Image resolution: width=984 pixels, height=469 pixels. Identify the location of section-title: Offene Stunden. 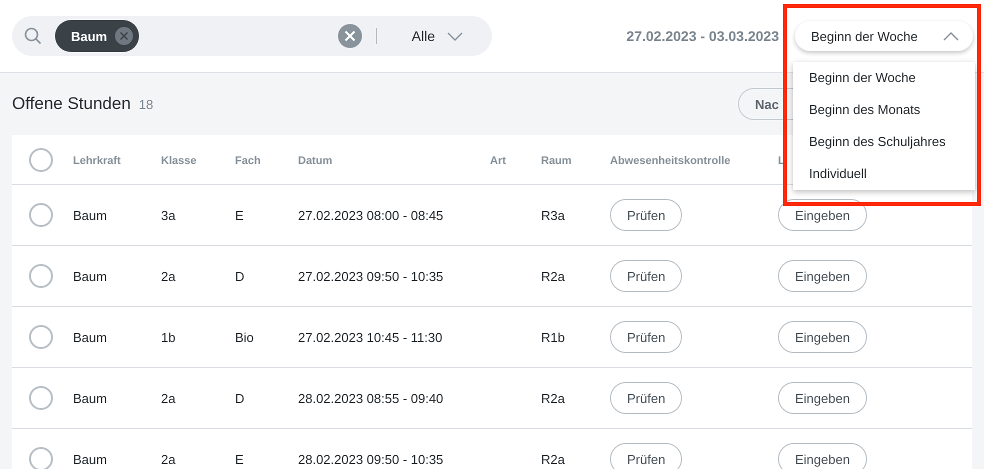
(71, 104).